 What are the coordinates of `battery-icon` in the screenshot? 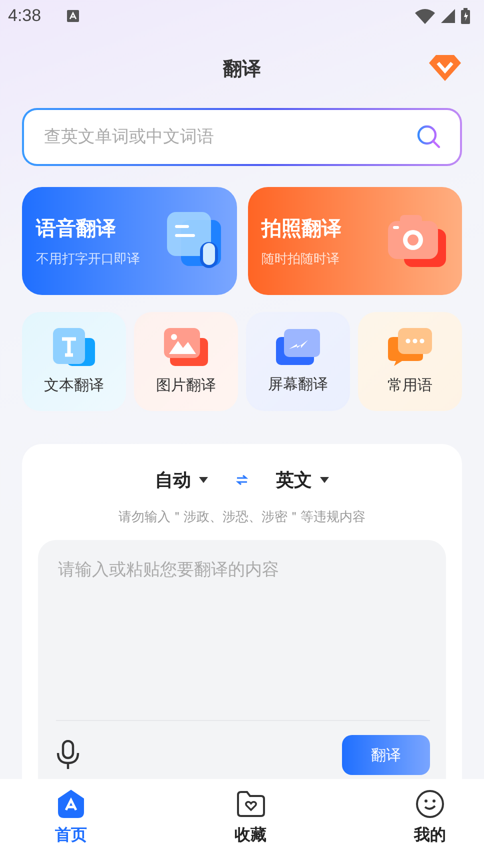 It's located at (465, 16).